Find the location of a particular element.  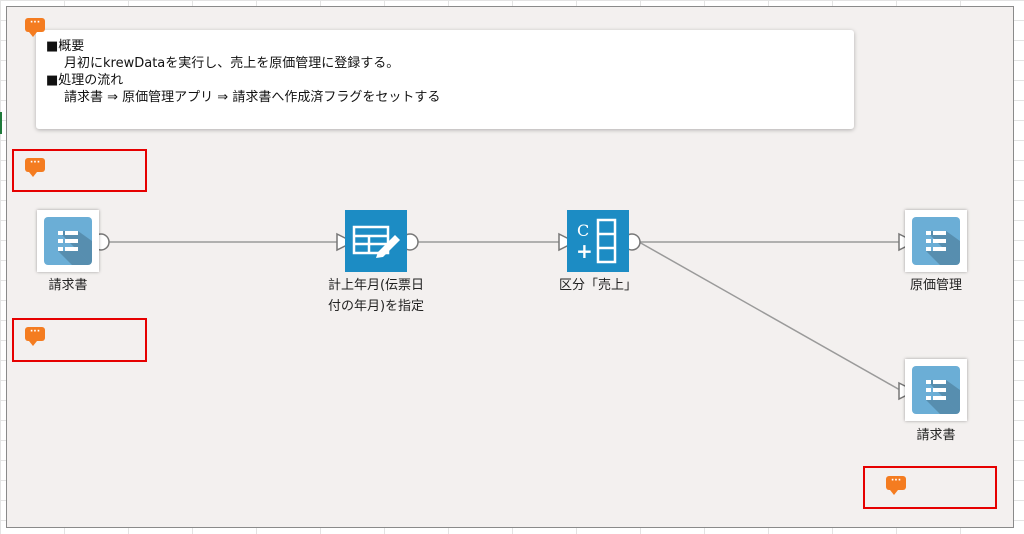

node-filter-command: C + is located at coordinates (598, 241).